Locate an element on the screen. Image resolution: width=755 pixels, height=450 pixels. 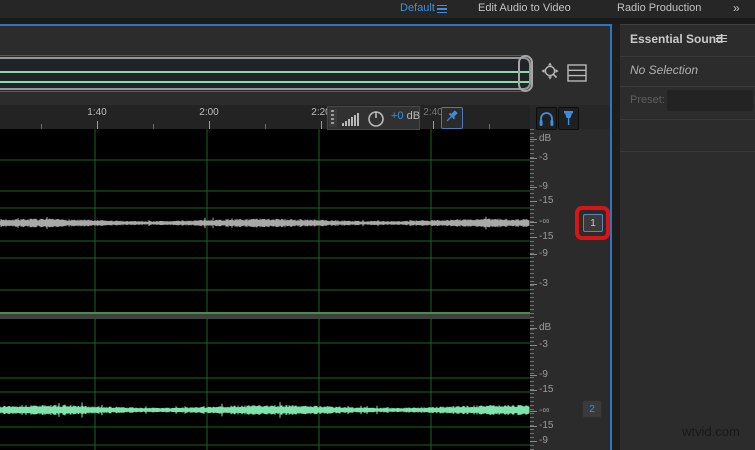
pin-icon is located at coordinates (568, 118).